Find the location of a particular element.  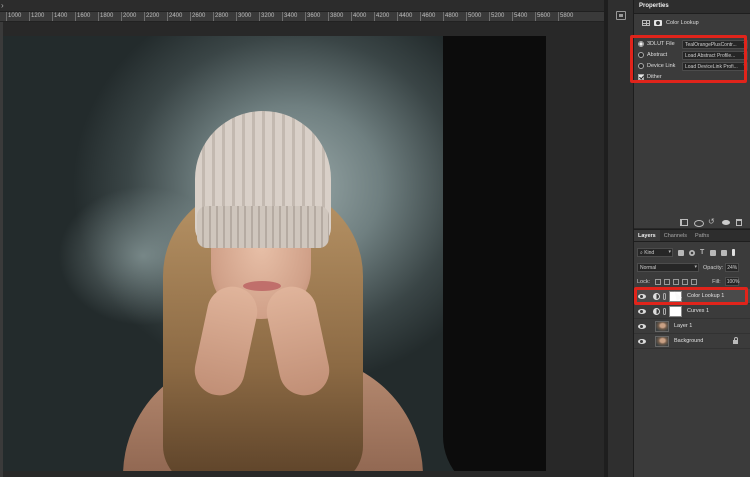

opacity-label: Opacity: is located at coordinates (713, 267).